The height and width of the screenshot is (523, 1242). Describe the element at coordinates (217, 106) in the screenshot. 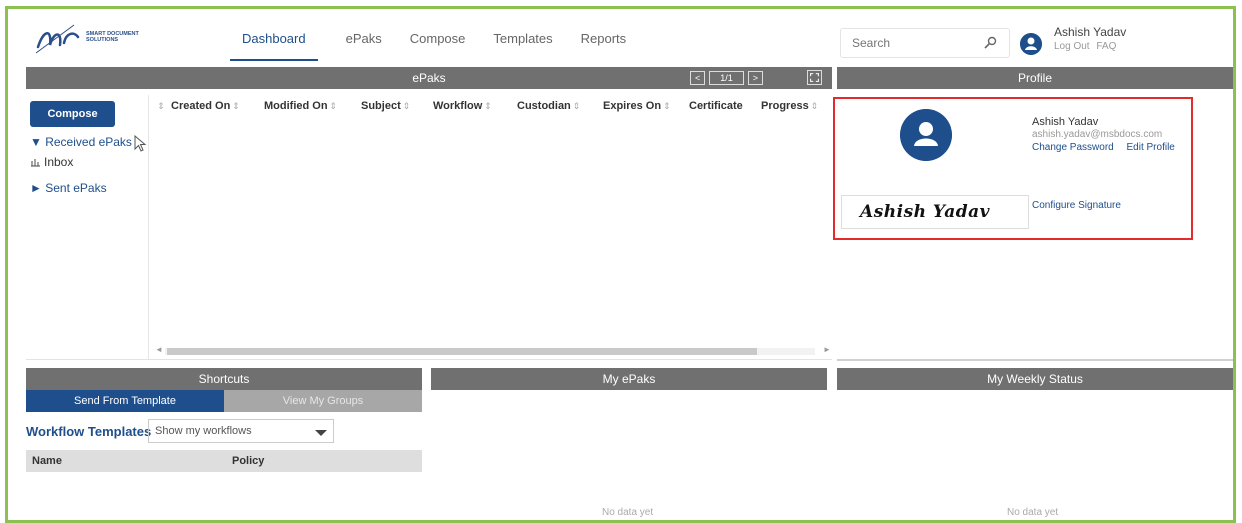

I see `col-created-on: Created On ⇕` at that location.